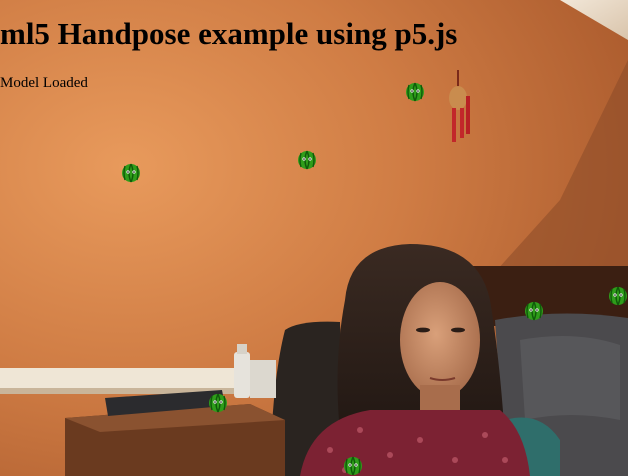  What do you see at coordinates (229, 33) in the screenshot?
I see `page-title: ml5 Handpose example using p5.js` at bounding box center [229, 33].